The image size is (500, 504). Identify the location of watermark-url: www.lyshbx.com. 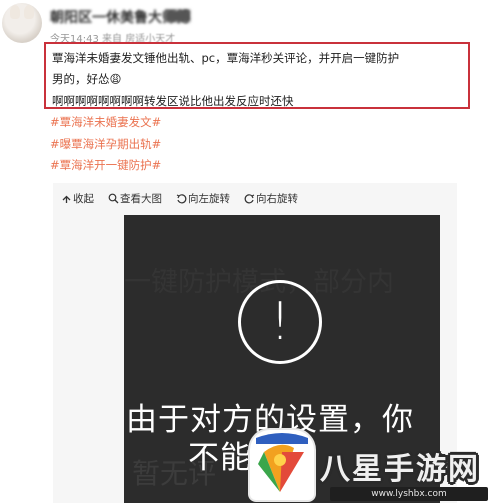
(409, 494).